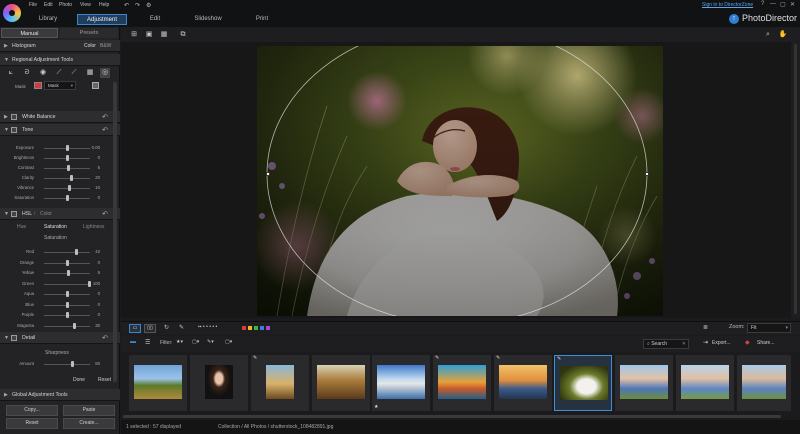 Image resolution: width=800 pixels, height=434 pixels. Describe the element at coordinates (268, 174) in the screenshot. I see `radial-handle-left` at that location.